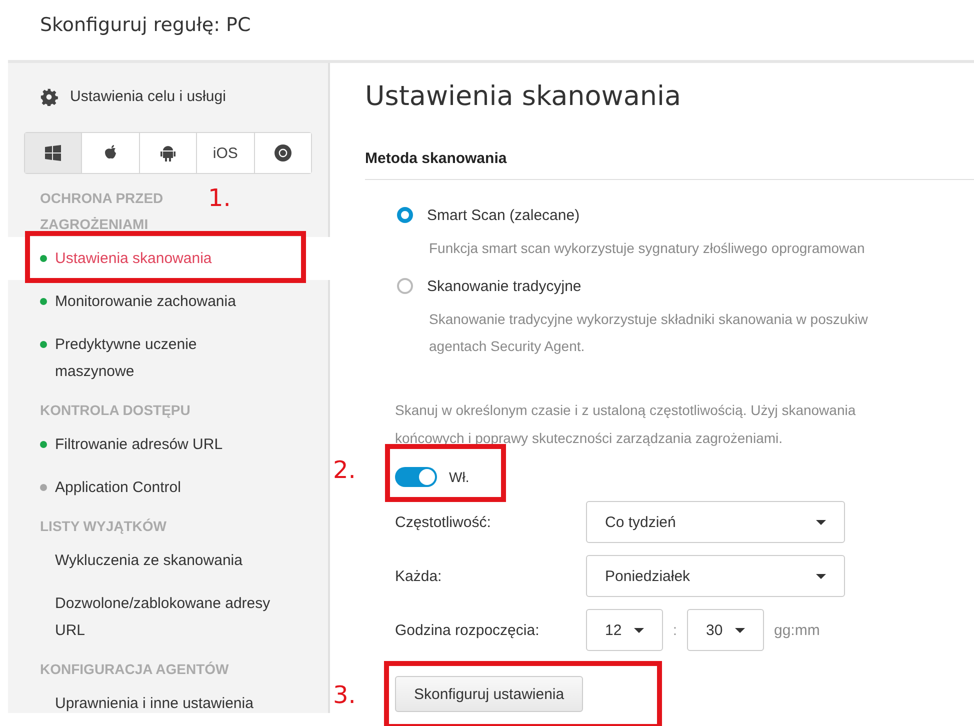 This screenshot has width=974, height=726. Describe the element at coordinates (168, 358) in the screenshot. I see `sidebar-item: Predyktywne uczenie maszynowe` at that location.